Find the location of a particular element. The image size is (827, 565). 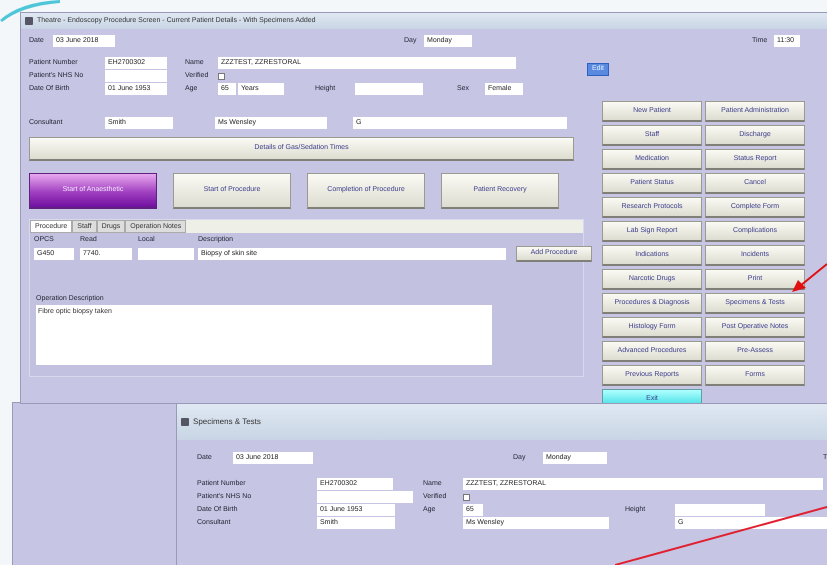

annotation-arrow is located at coordinates (808, 278).